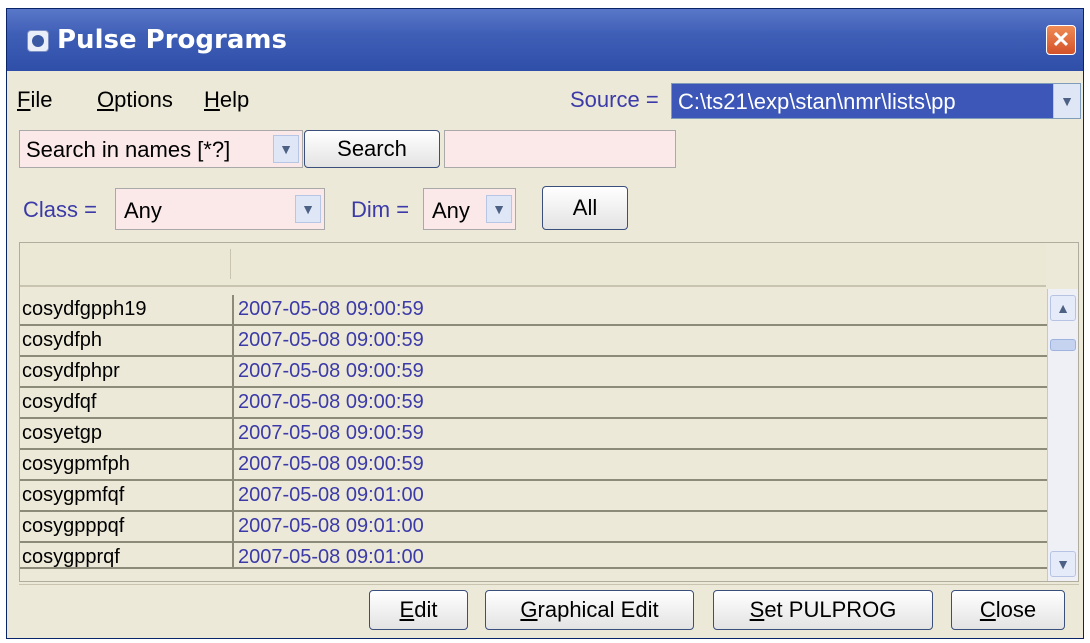 The height and width of the screenshot is (643, 1090). I want to click on search-mode-select: Search in names [*?] ▼, so click(161, 149).